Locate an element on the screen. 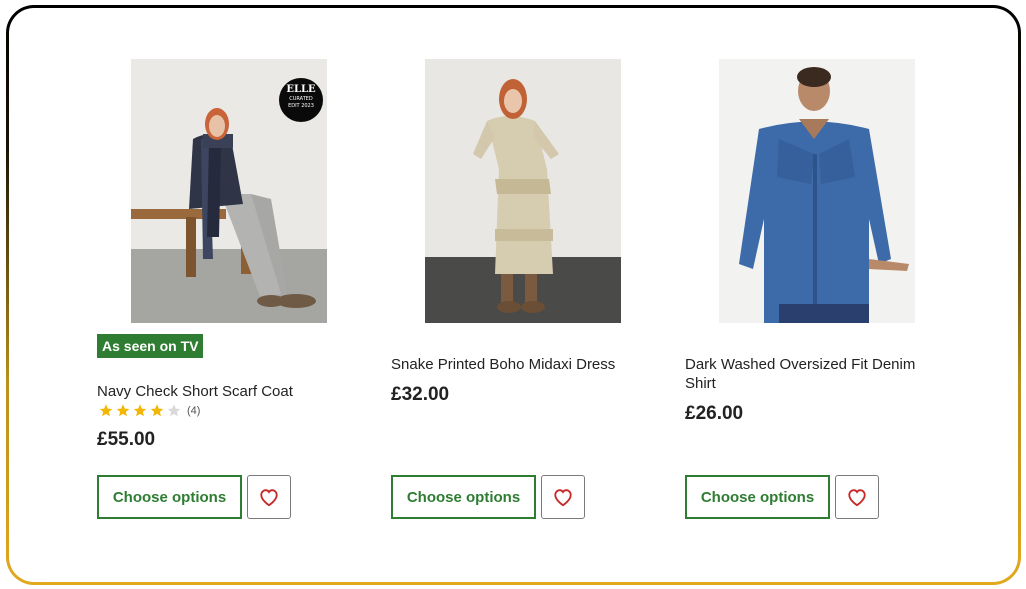  as-seen-on-tv-badge: As seen on TV is located at coordinates (150, 346).